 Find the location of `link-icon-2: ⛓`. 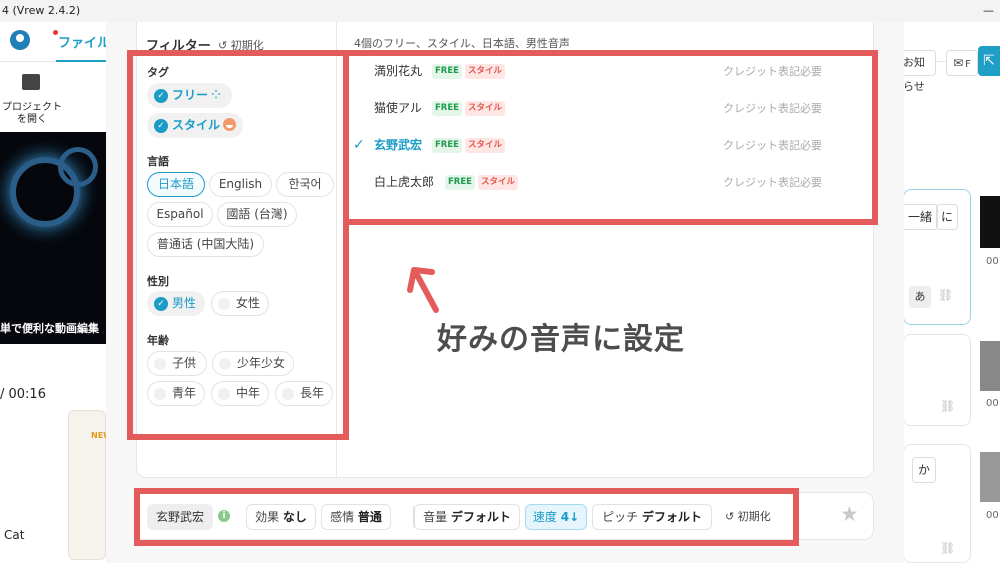

link-icon-2: ⛓ is located at coordinates (947, 548).